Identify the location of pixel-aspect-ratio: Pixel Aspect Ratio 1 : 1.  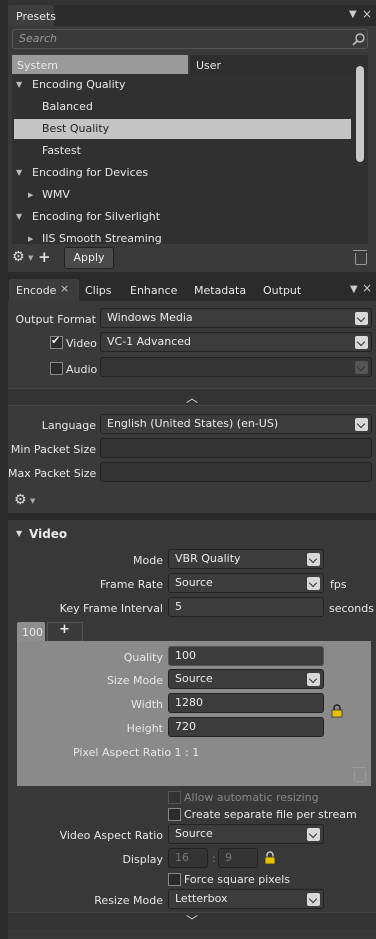
(136, 752).